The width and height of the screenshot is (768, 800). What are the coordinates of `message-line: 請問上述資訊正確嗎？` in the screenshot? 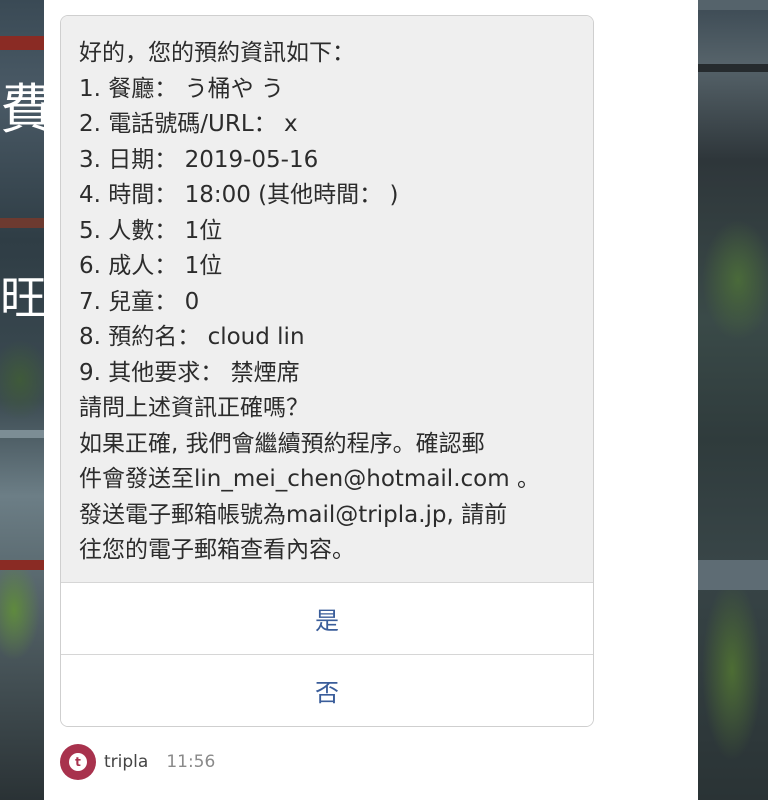 It's located at (194, 408).